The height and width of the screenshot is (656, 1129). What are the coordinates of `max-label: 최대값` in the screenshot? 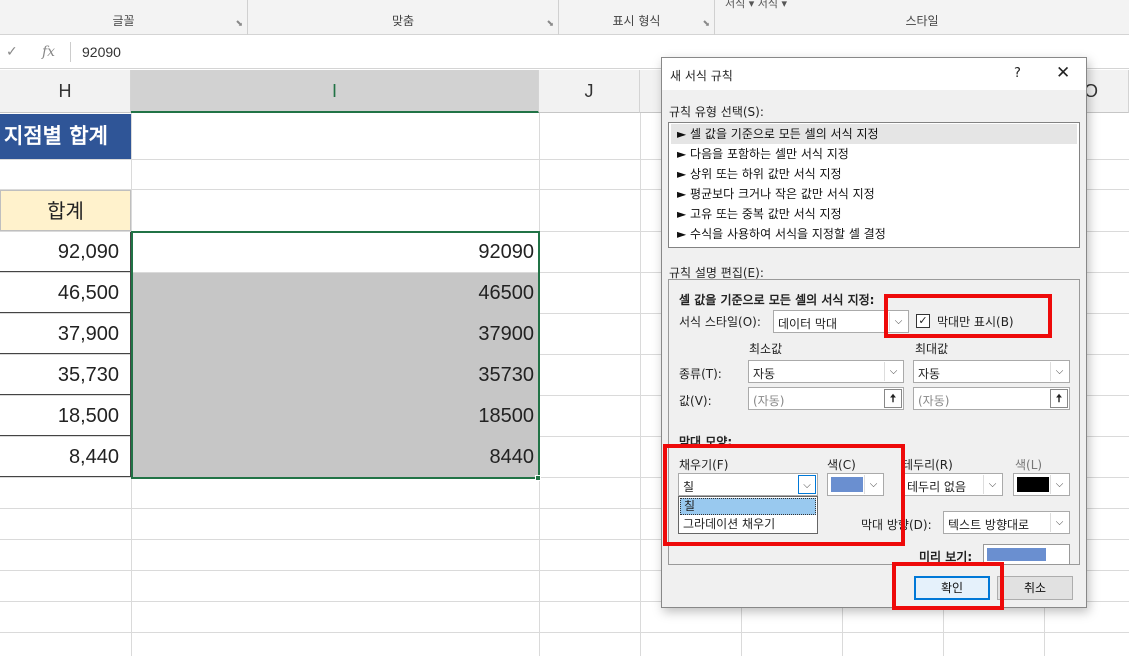 It's located at (932, 349).